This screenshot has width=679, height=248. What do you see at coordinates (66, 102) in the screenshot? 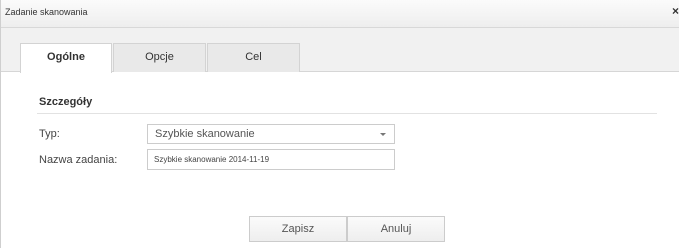
I see `section-title-details: Szczegóły` at bounding box center [66, 102].